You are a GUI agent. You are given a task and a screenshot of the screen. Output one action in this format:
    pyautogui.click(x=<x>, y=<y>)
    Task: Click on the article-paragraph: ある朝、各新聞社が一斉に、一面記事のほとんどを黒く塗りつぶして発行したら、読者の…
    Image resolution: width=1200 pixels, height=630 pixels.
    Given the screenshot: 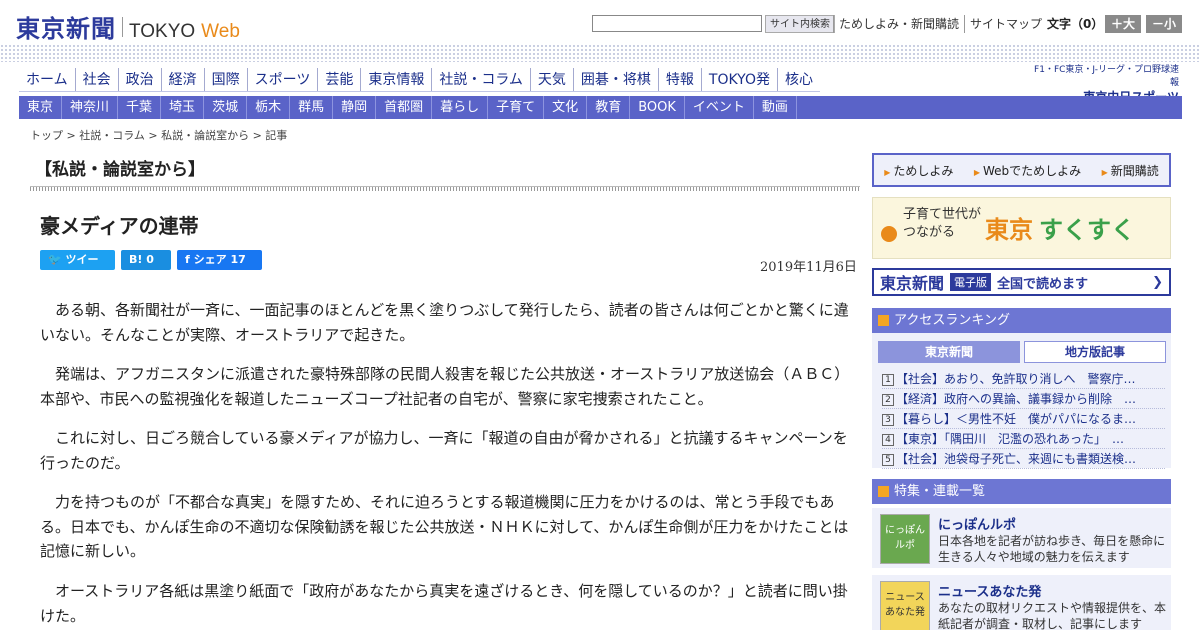 What is the action you would take?
    pyautogui.click(x=444, y=322)
    